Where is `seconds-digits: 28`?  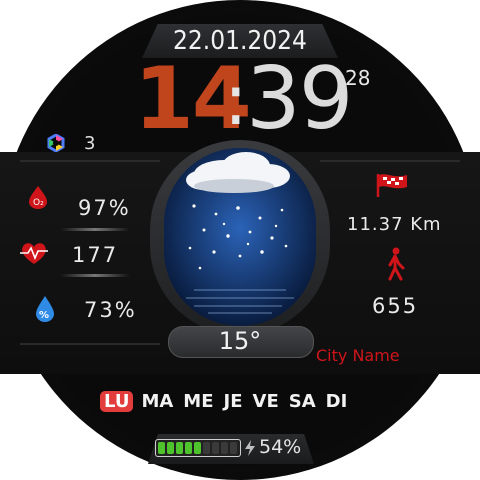 seconds-digits: 28 is located at coordinates (358, 78).